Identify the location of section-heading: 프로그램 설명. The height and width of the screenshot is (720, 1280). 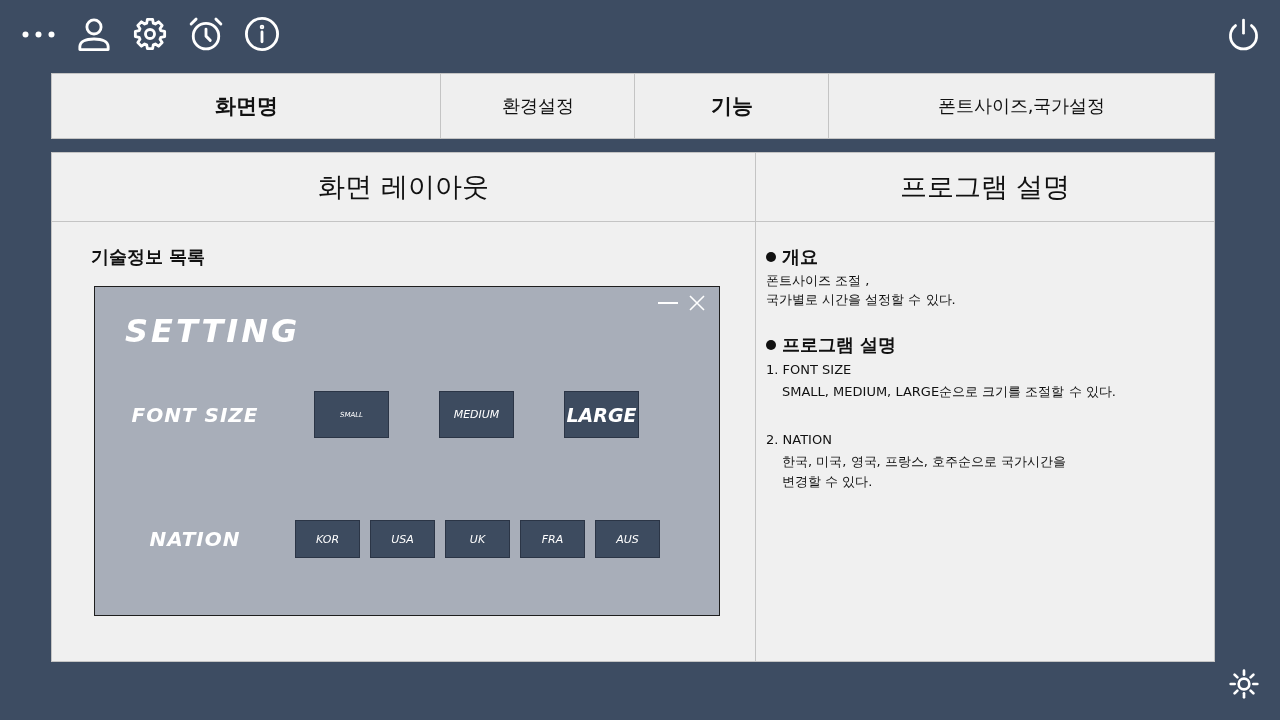
(839, 345).